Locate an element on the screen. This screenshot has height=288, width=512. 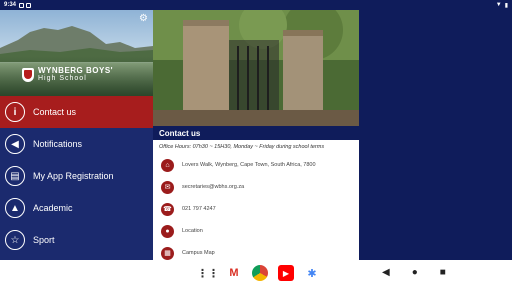
contact-row-location: ● Location is located at coordinates (256, 231).